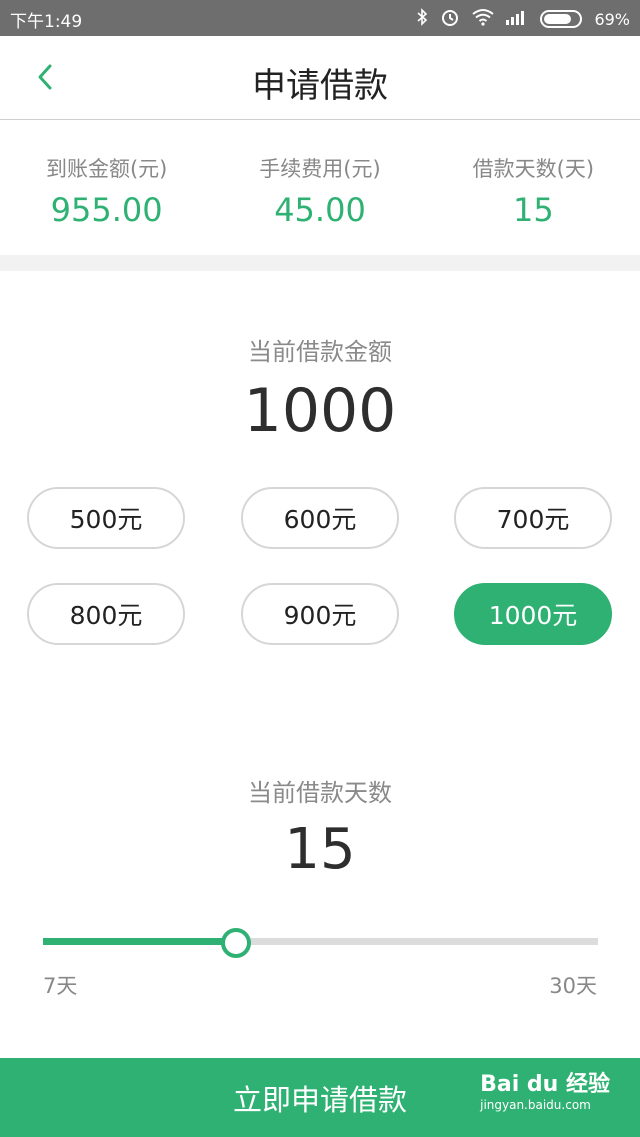 The width and height of the screenshot is (640, 1137). I want to click on summary-value: 15, so click(533, 210).